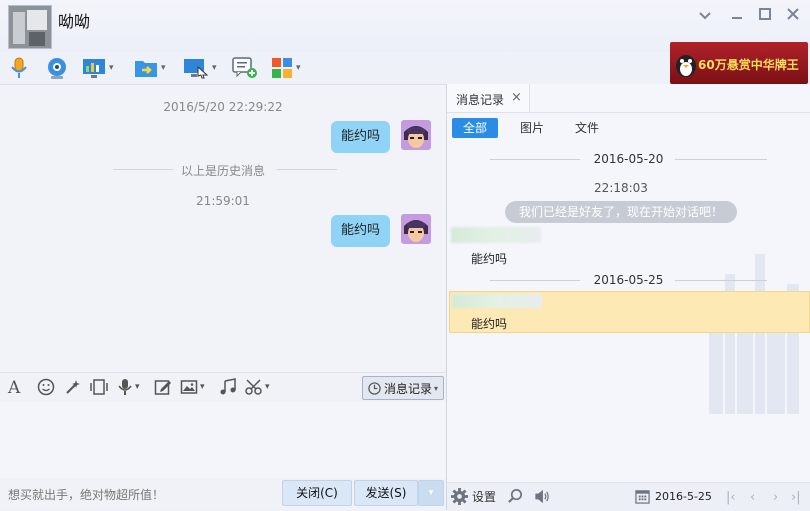 This screenshot has height=511, width=810. Describe the element at coordinates (223, 494) in the screenshot. I see `bottom-bar: 想买就出手，绝对物超所值！ 关闭(C) 发送(S) ▾` at that location.